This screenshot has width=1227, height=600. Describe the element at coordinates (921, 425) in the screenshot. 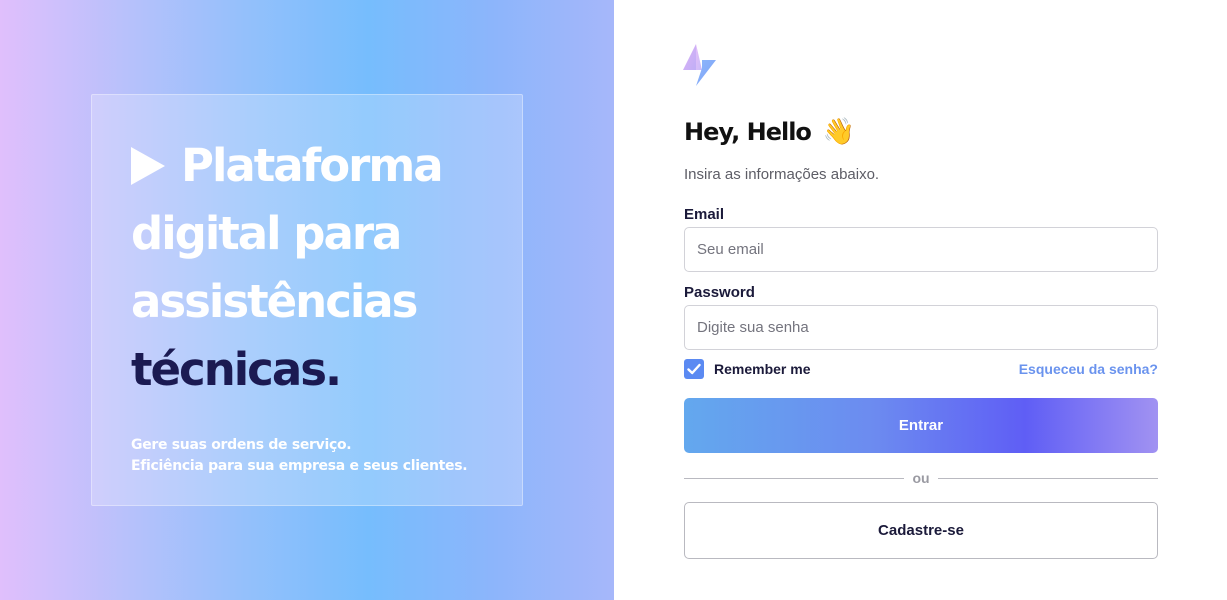

I see `login-button: Entrar` at that location.